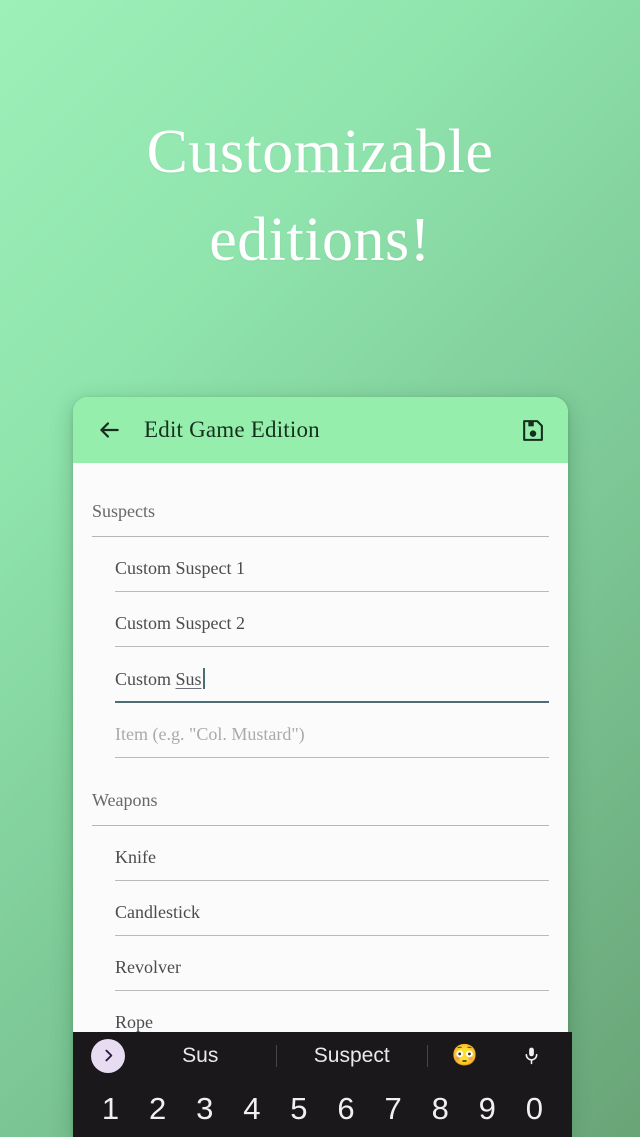 This screenshot has width=640, height=1137. What do you see at coordinates (180, 568) in the screenshot?
I see `suspect-field-1-value: Custom Suspect 1` at bounding box center [180, 568].